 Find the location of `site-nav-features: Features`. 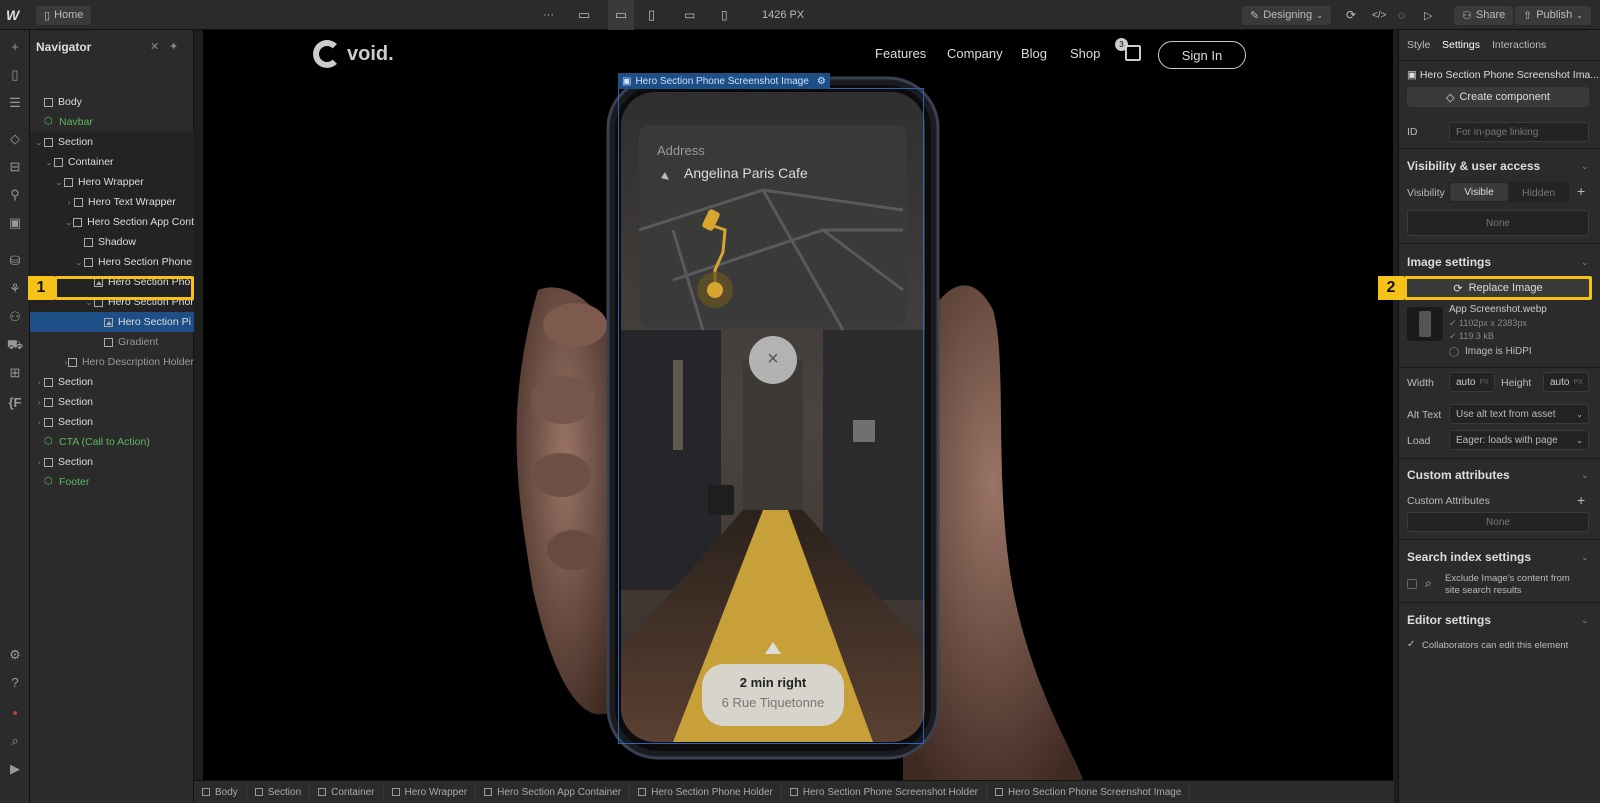

site-nav-features: Features is located at coordinates (900, 53).